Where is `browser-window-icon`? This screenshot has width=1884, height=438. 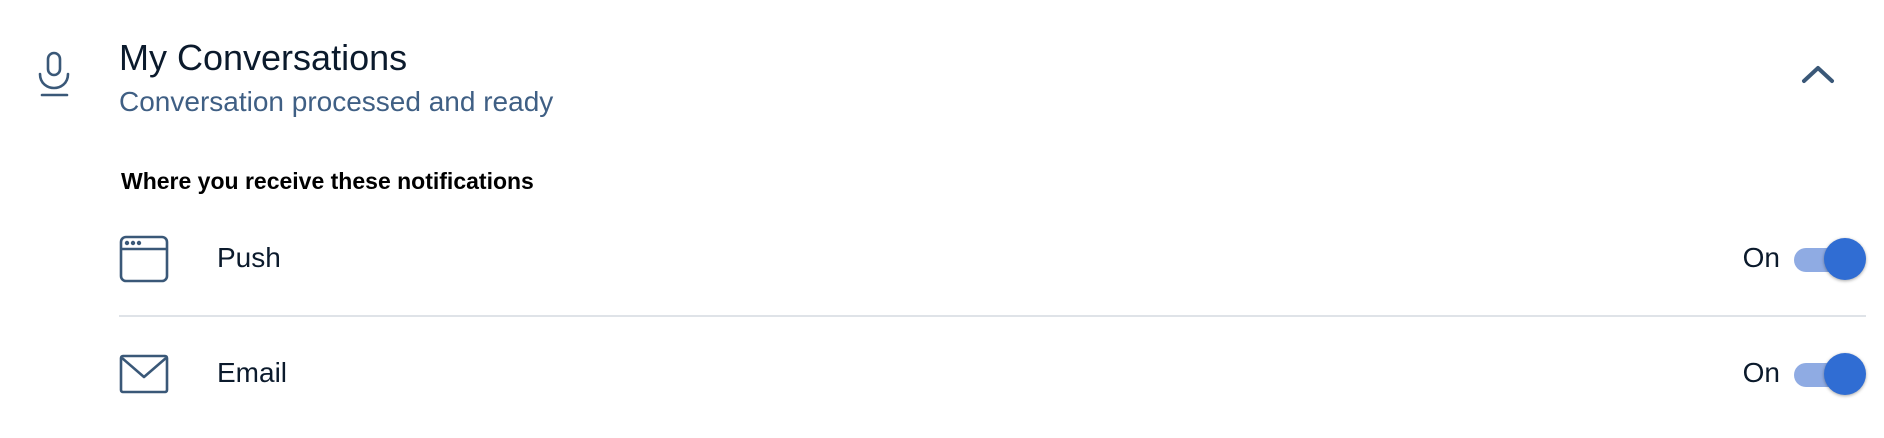 browser-window-icon is located at coordinates (144, 259).